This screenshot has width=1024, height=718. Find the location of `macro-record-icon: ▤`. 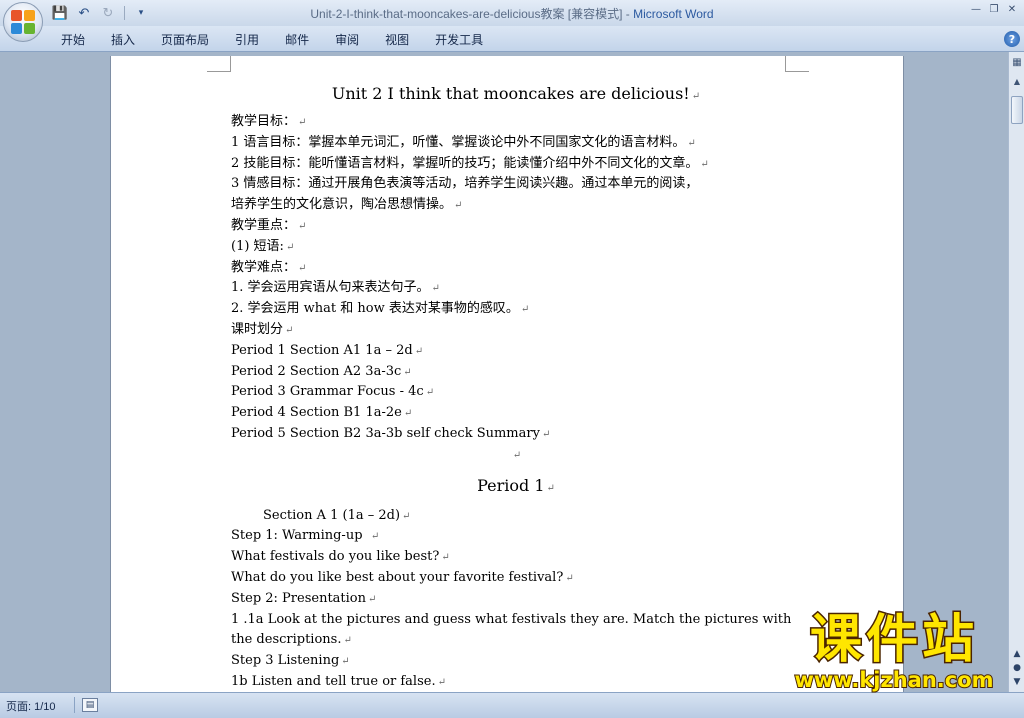

macro-record-icon: ▤ is located at coordinates (90, 705).